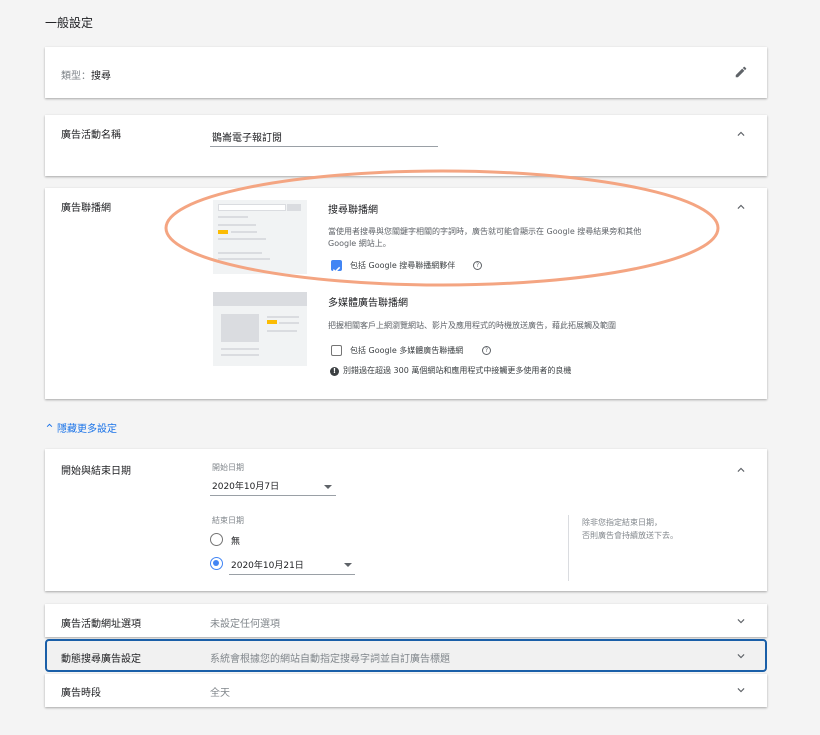 The height and width of the screenshot is (735, 820). I want to click on type-value: 搜尋, so click(101, 76).